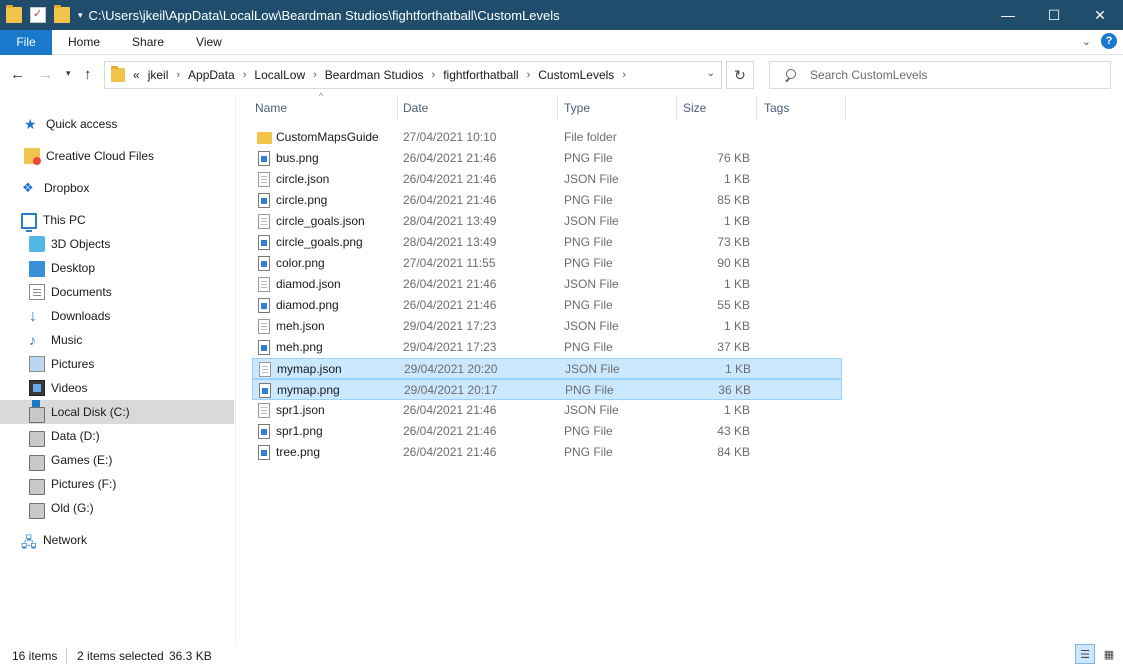  Describe the element at coordinates (84, 42) in the screenshot. I see `tab-home: Home` at that location.